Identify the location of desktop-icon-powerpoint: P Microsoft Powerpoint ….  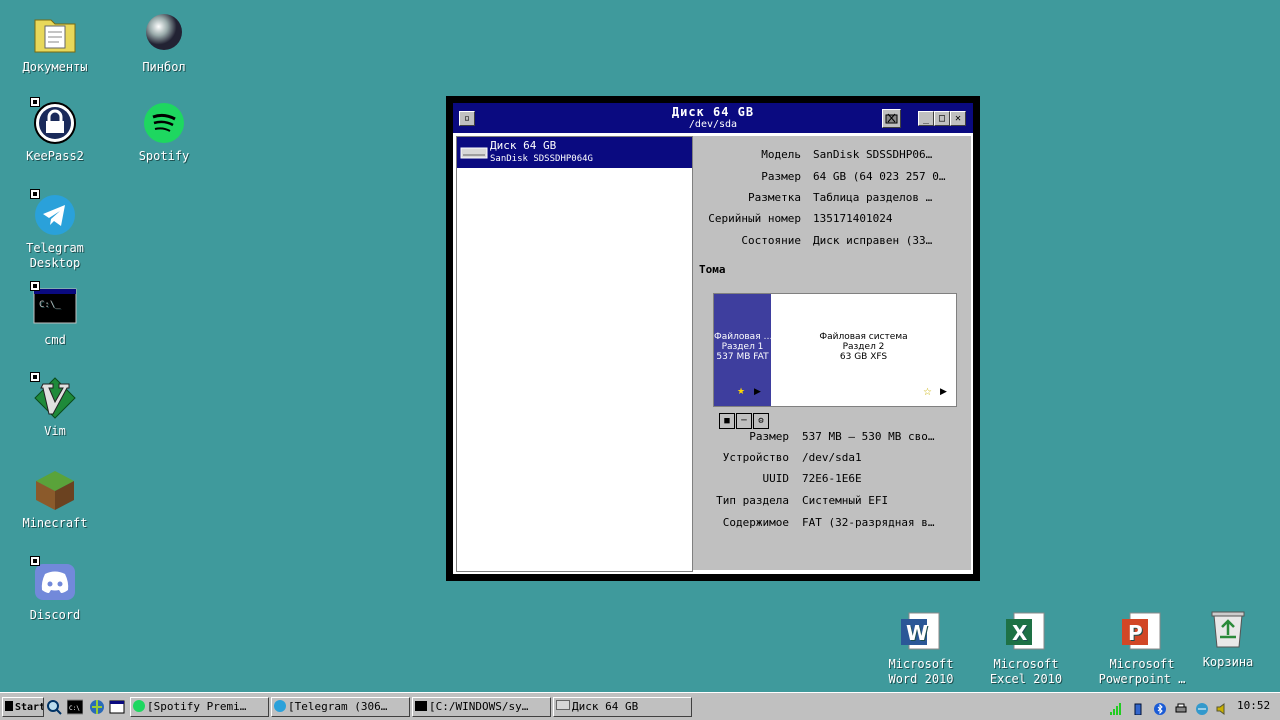
(1142, 648).